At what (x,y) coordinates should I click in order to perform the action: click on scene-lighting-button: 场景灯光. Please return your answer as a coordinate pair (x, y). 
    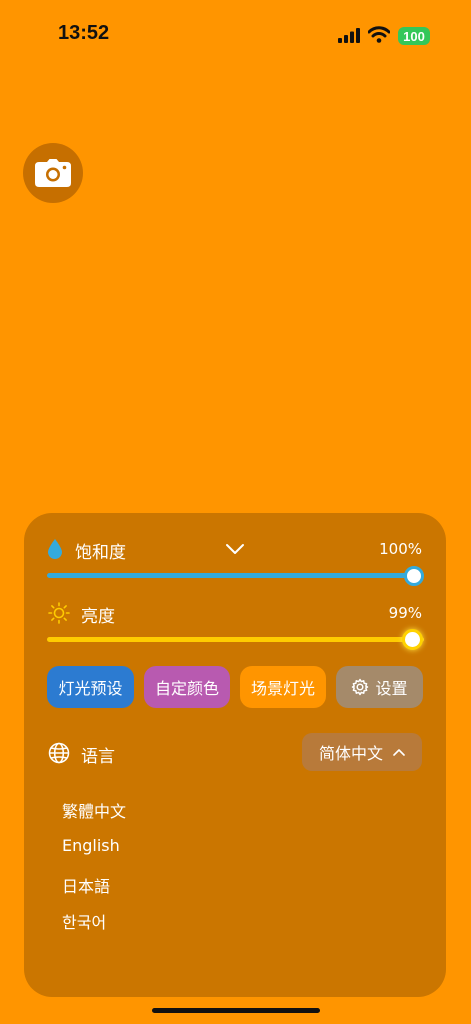
    Looking at the image, I should click on (283, 687).